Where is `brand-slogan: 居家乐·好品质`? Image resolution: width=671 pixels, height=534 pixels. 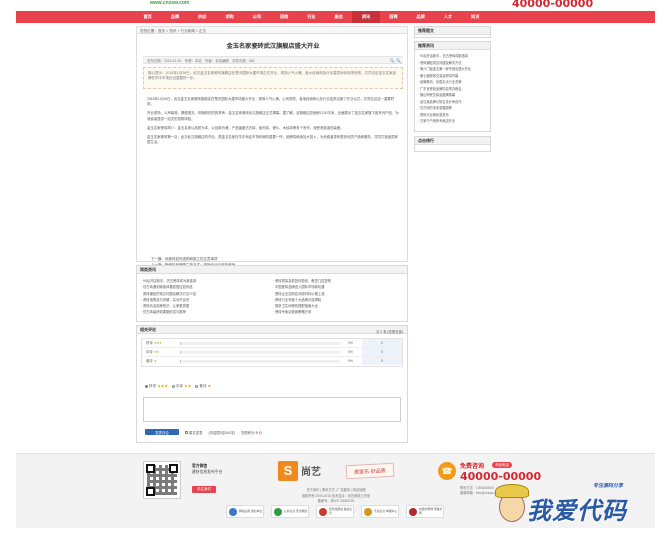
brand-slogan: 居家乐·好品质 is located at coordinates (370, 471).